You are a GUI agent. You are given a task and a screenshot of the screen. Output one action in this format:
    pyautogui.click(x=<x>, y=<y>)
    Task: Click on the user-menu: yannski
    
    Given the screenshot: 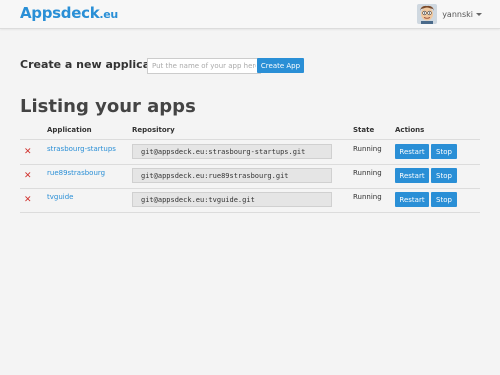 What is the action you would take?
    pyautogui.click(x=449, y=14)
    